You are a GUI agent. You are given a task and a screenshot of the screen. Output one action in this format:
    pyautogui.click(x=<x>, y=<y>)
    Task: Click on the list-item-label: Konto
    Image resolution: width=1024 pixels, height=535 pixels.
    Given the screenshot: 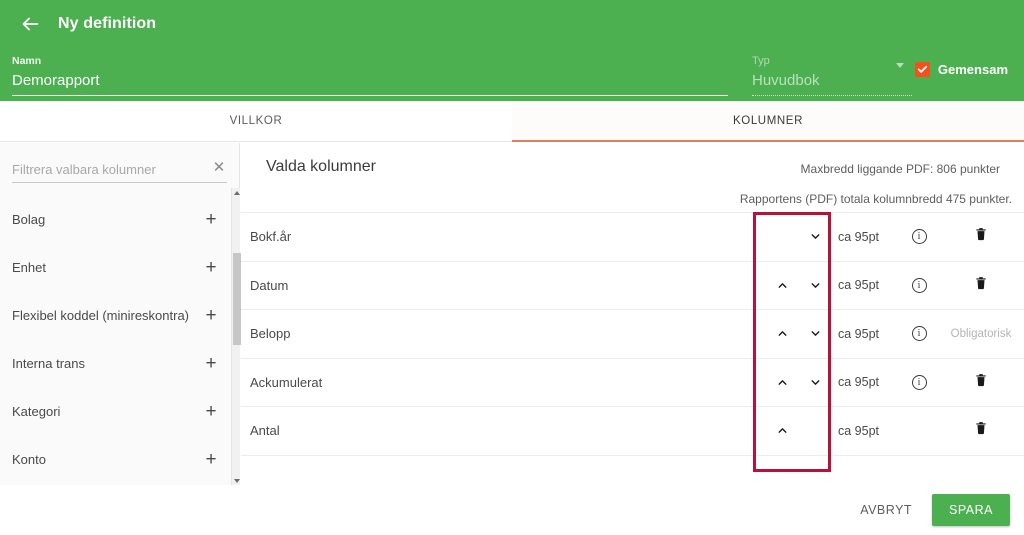 What is the action you would take?
    pyautogui.click(x=29, y=459)
    